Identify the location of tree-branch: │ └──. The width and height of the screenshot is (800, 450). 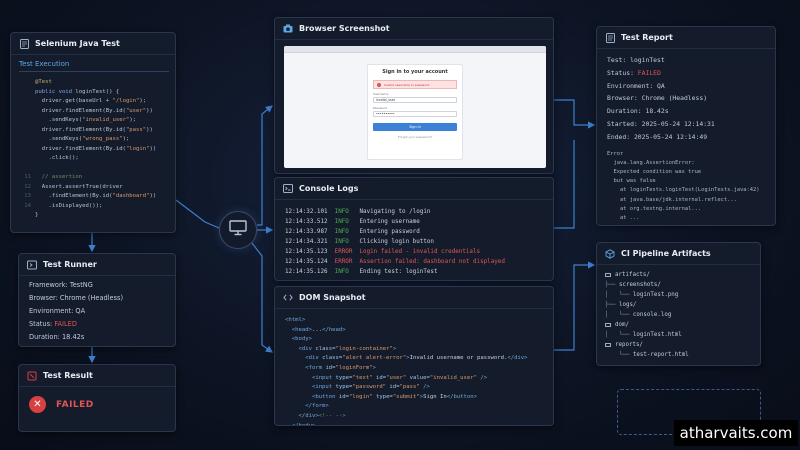
(619, 335).